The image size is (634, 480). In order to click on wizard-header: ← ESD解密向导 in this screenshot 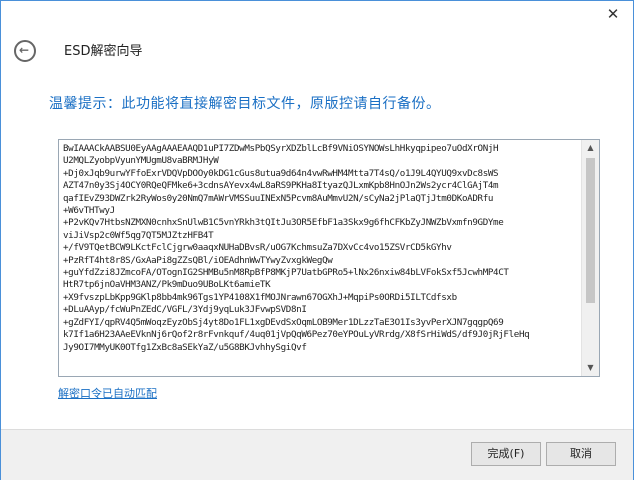, I will do `click(317, 49)`.